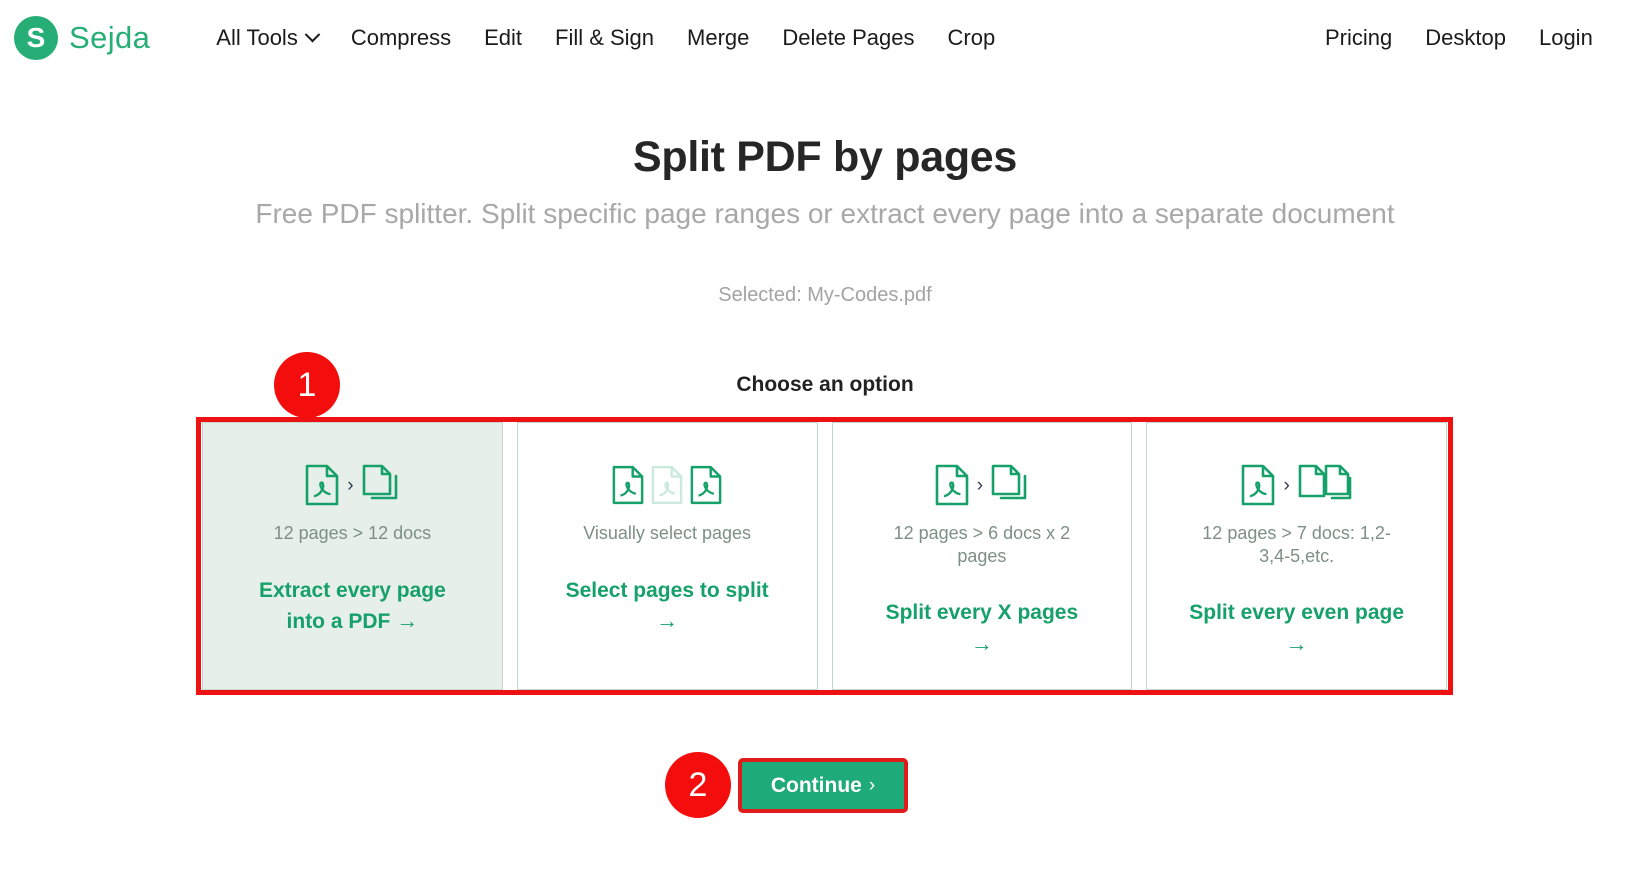  I want to click on continue-button: Continue ›, so click(823, 785).